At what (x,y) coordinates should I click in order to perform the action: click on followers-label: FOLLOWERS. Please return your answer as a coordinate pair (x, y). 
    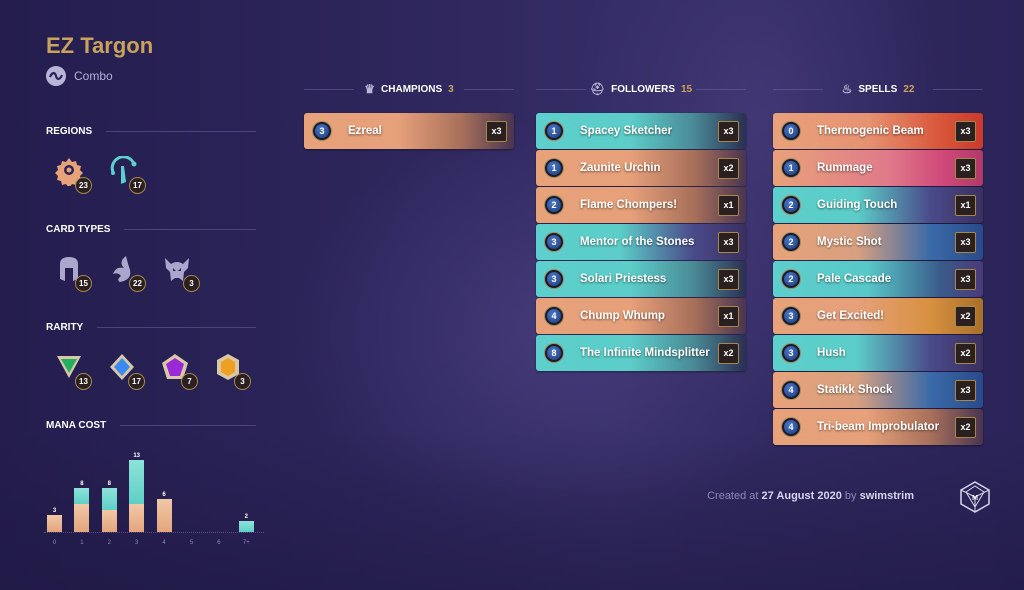
    Looking at the image, I should click on (643, 89).